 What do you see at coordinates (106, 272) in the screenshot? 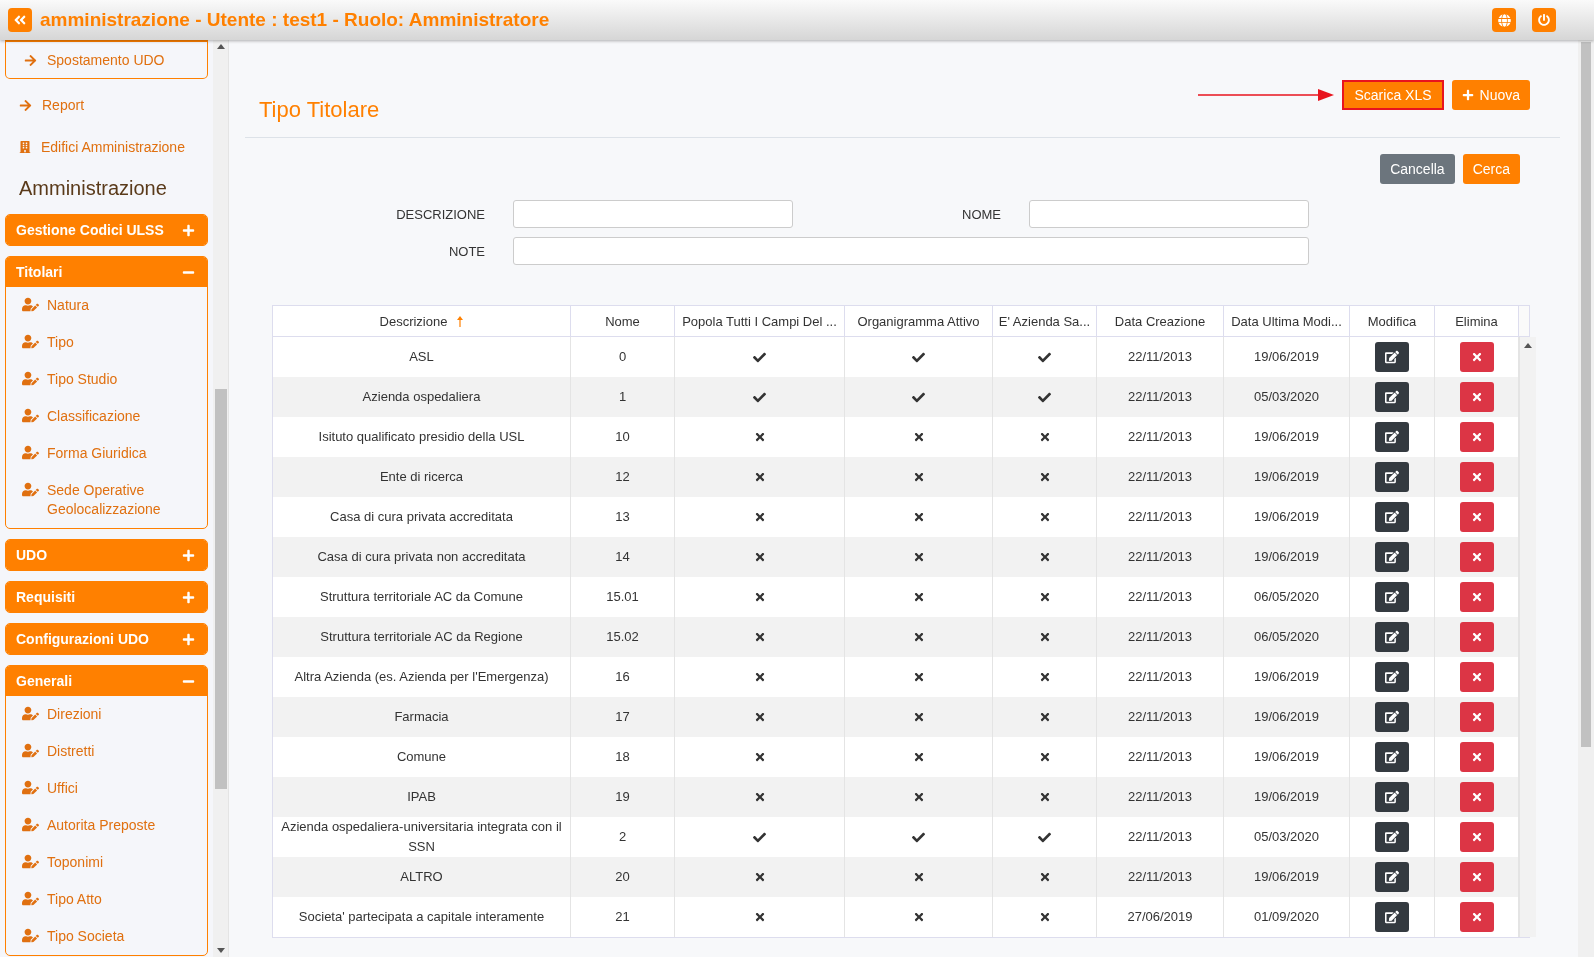
I see `menu-group-header: Titolari` at bounding box center [106, 272].